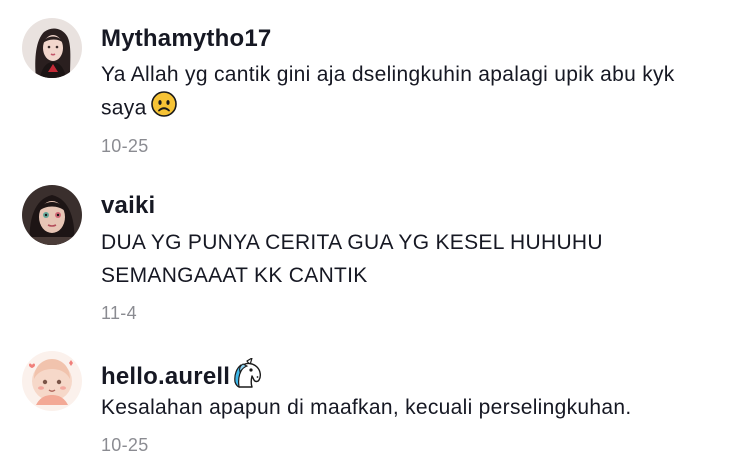 This screenshot has width=739, height=466. I want to click on comment-username: hello.aurell, so click(182, 376).